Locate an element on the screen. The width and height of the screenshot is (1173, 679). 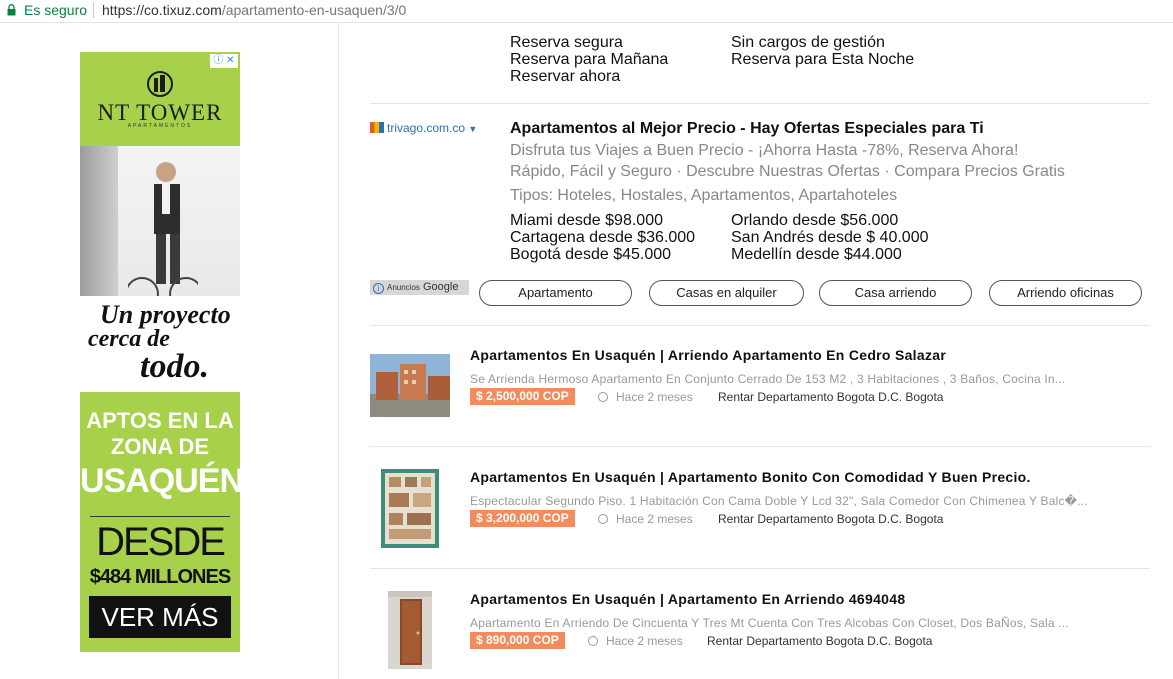
info-icon: i is located at coordinates (378, 288).